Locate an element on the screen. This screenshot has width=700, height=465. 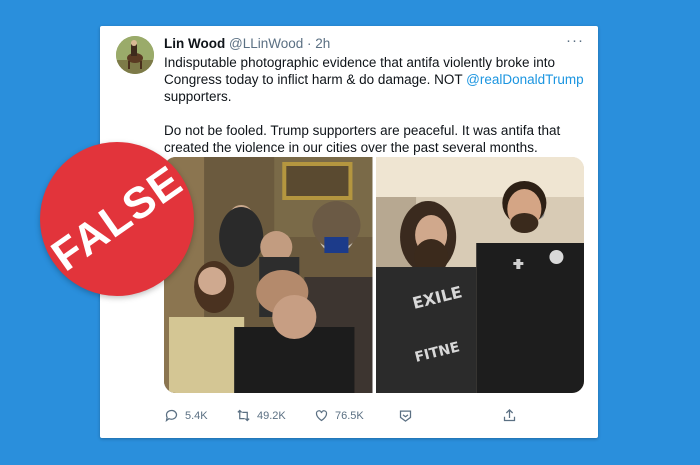
tweet-header: Lin Wood @LLinWood · 2h is located at coordinates (247, 43).